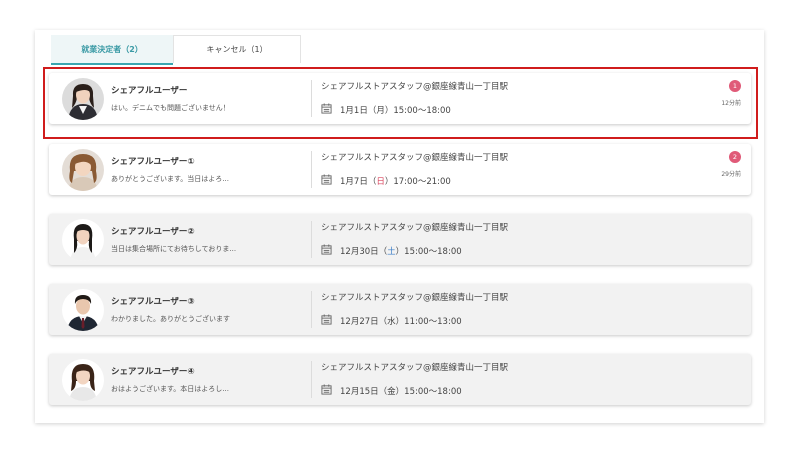 The height and width of the screenshot is (450, 800). What do you see at coordinates (401, 392) in the screenshot?
I see `shift-date: 12月15日（金）15:00〜18:00` at bounding box center [401, 392].